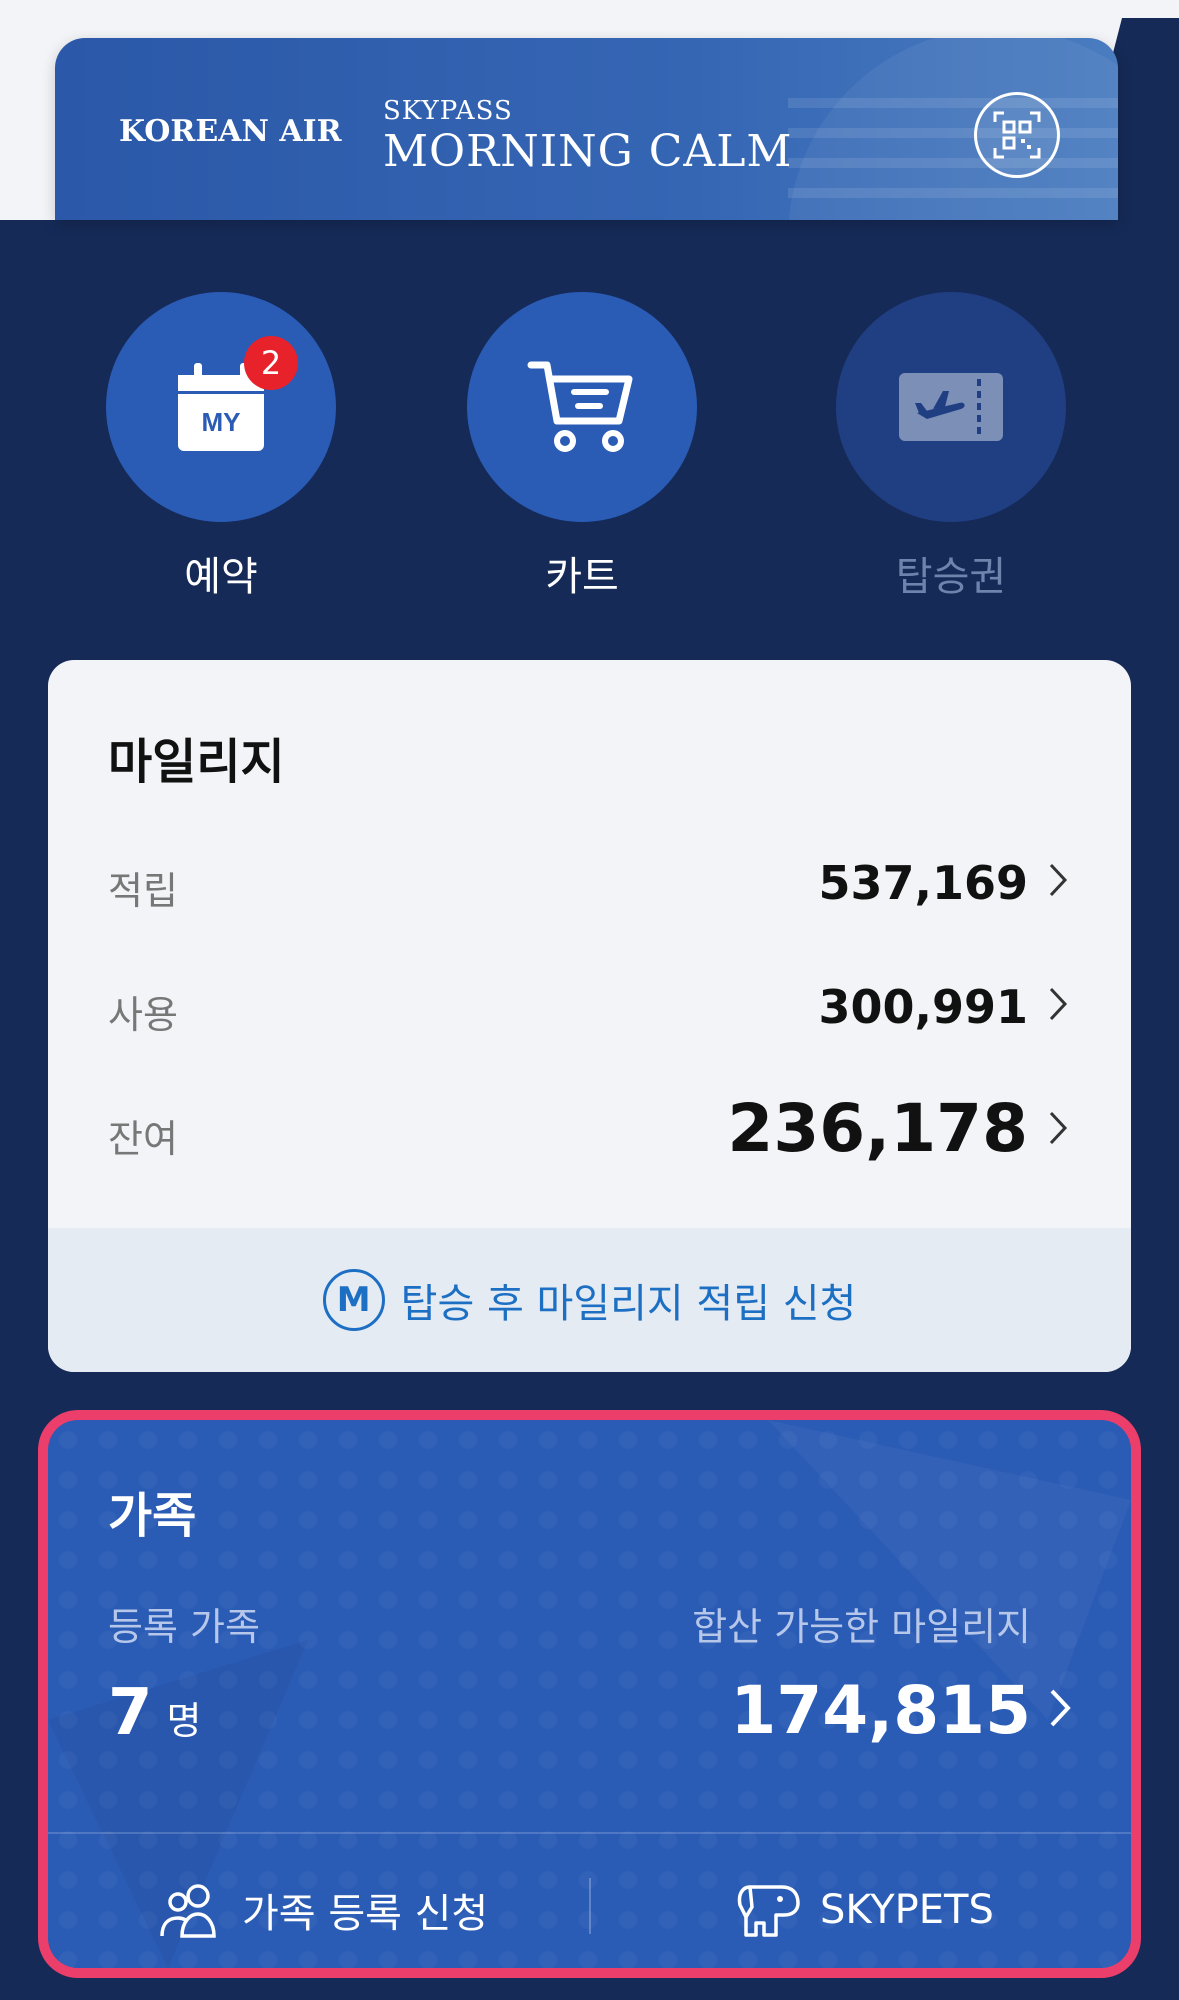 Image resolution: width=1179 pixels, height=2000 pixels. I want to click on mileage-row-balance: 잔여 236,178, so click(588, 1133).